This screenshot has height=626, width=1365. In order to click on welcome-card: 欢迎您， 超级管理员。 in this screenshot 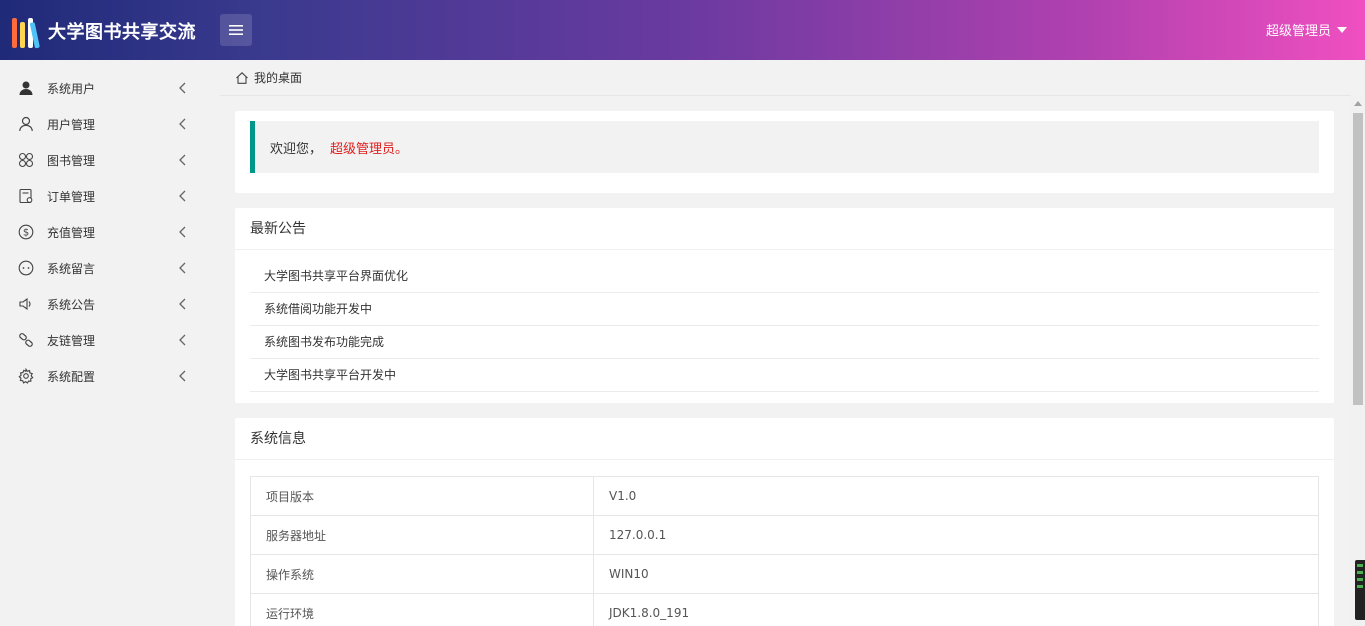, I will do `click(784, 152)`.